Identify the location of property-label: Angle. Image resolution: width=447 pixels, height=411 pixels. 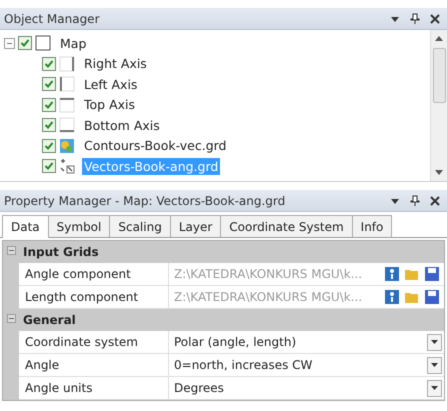
(94, 365).